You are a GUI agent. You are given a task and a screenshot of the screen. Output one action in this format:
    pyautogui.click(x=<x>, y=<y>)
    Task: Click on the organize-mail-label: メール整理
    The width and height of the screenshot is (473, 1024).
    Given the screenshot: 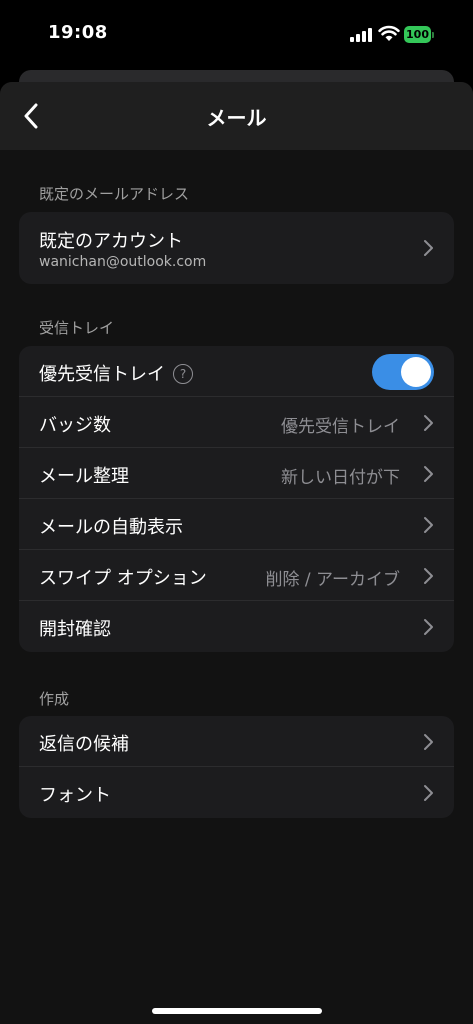 What is the action you would take?
    pyautogui.click(x=84, y=476)
    